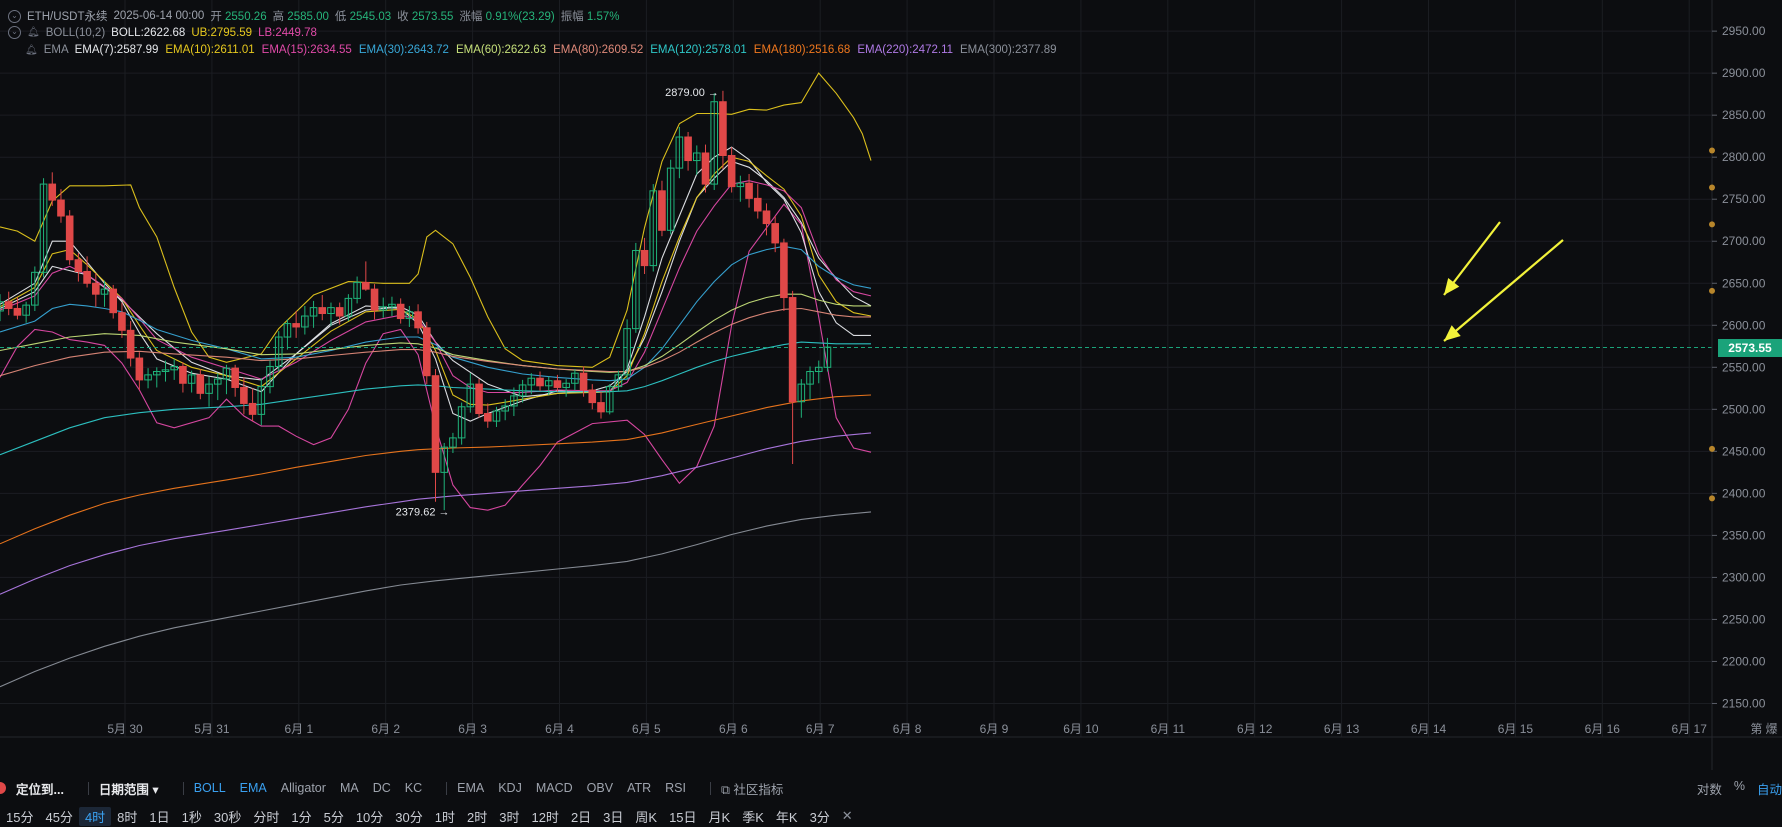  Describe the element at coordinates (413, 788) in the screenshot. I see `indicator-kc: KC` at that location.